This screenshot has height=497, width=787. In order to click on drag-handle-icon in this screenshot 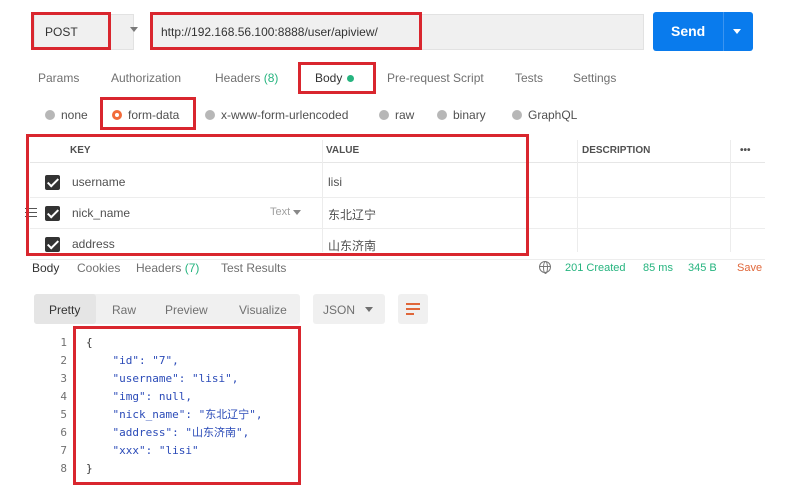, I will do `click(31, 213)`.